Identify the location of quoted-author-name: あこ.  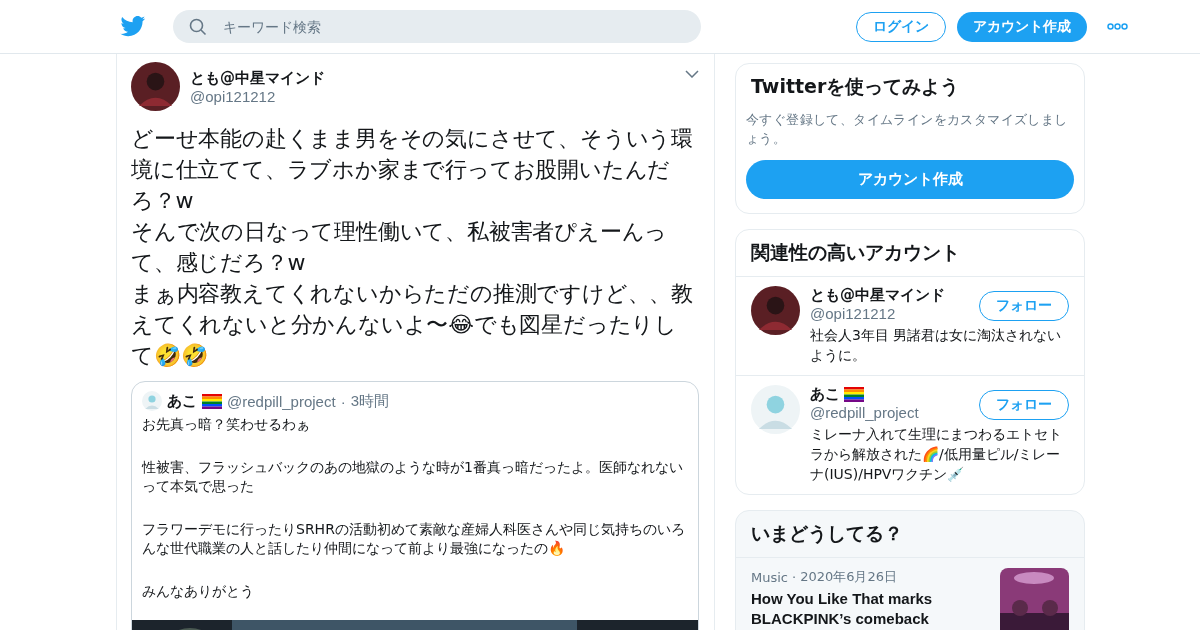
(182, 401).